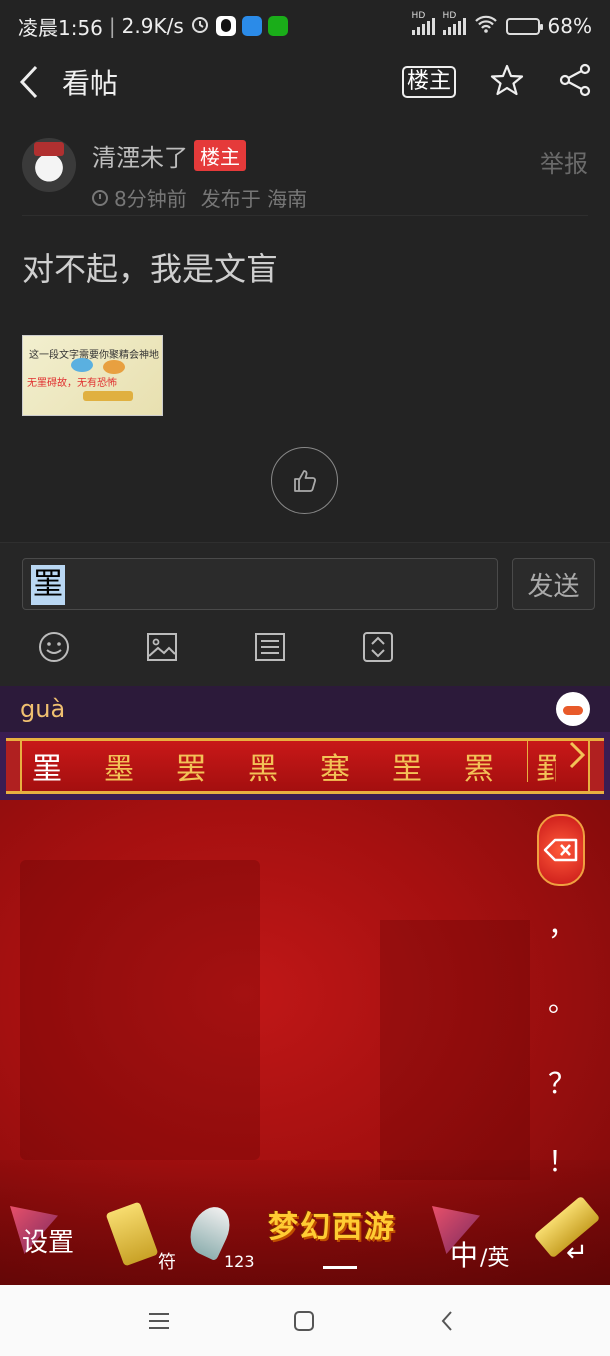  I want to click on keyboard-bottom-row: 设置 符 123 梦幻西游 中 /英 ↵, so click(305, 1240).